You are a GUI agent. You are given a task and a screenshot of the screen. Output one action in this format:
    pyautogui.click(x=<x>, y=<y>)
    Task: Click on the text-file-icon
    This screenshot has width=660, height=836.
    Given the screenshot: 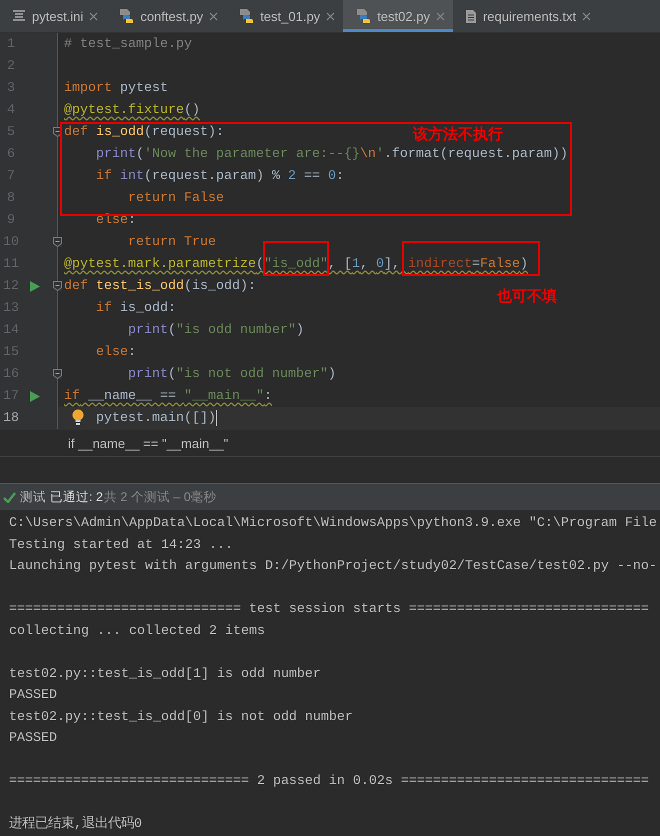 What is the action you would take?
    pyautogui.click(x=470, y=16)
    